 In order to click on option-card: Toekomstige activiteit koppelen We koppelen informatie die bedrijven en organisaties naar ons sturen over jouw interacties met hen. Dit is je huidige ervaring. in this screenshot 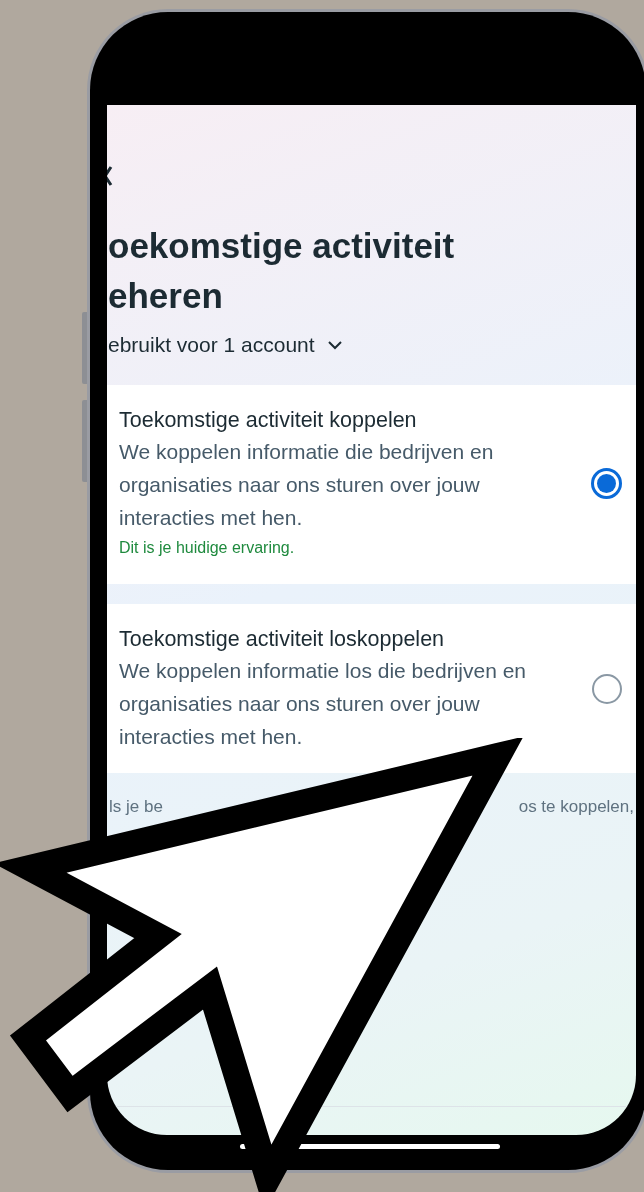, I will do `click(371, 484)`.